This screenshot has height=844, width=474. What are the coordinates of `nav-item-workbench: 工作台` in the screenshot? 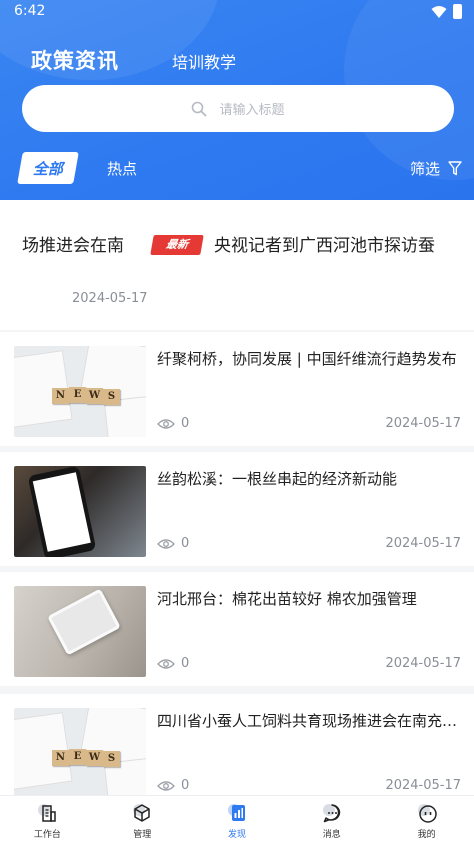 It's located at (47, 820).